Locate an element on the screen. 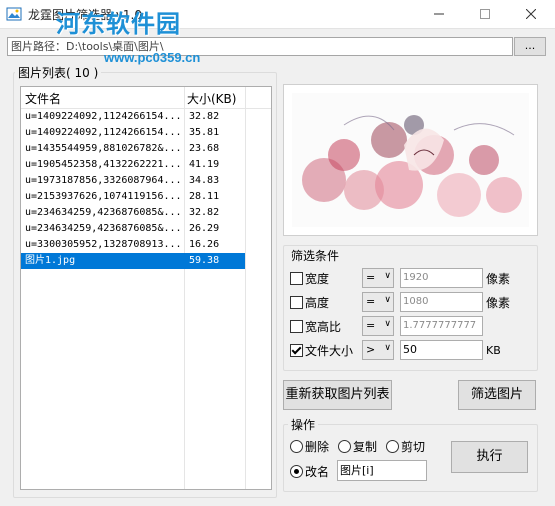  width-checkbox is located at coordinates (296, 278).